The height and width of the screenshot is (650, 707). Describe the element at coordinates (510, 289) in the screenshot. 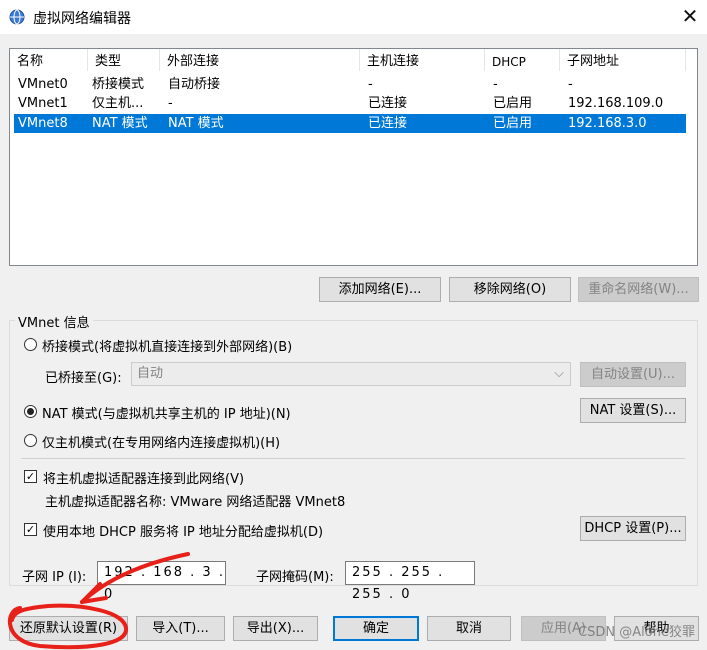

I see `remove-network-button: 移除网络(O)` at that location.